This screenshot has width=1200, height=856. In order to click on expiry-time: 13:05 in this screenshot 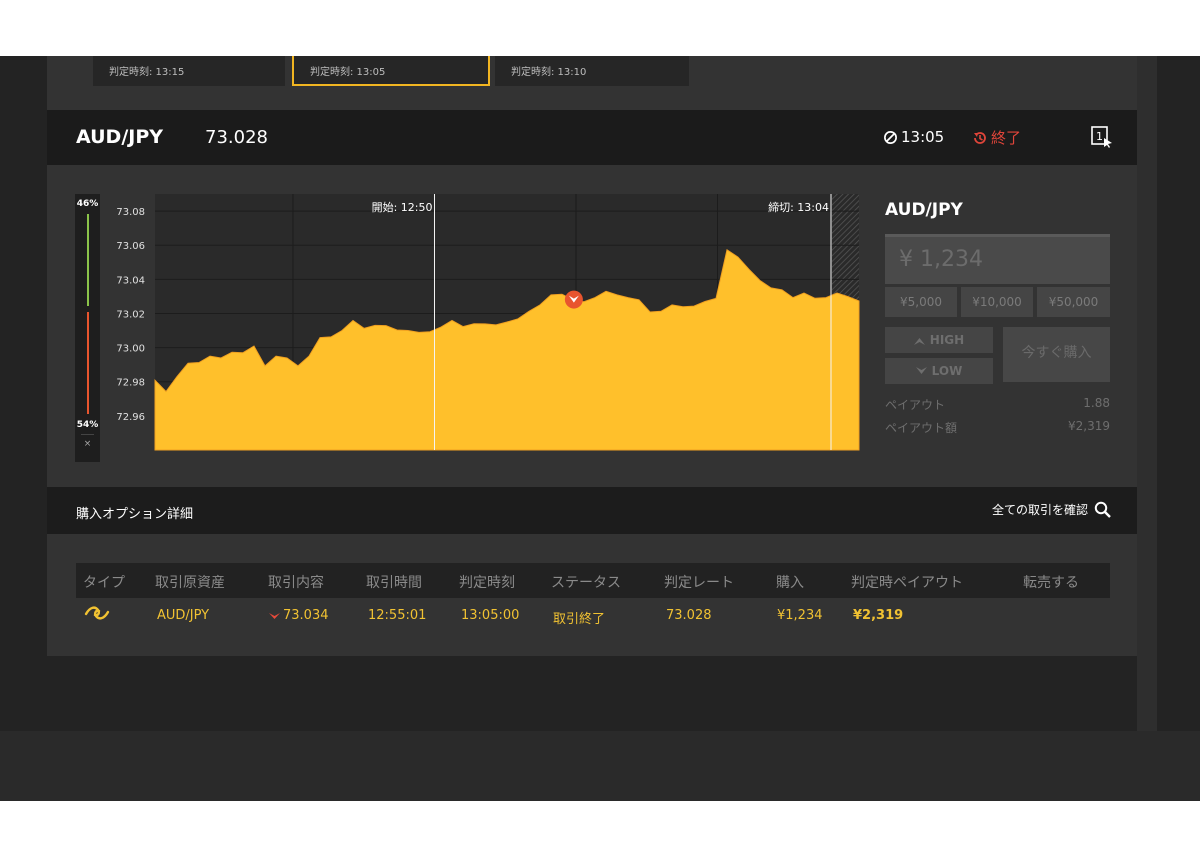, I will do `click(913, 137)`.